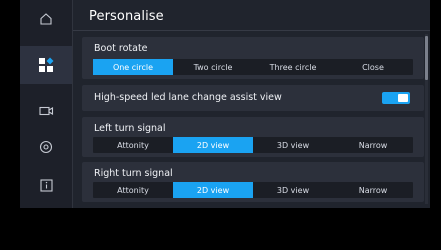 This screenshot has height=250, width=441. Describe the element at coordinates (426, 58) in the screenshot. I see `scrollbar-thumb` at that location.